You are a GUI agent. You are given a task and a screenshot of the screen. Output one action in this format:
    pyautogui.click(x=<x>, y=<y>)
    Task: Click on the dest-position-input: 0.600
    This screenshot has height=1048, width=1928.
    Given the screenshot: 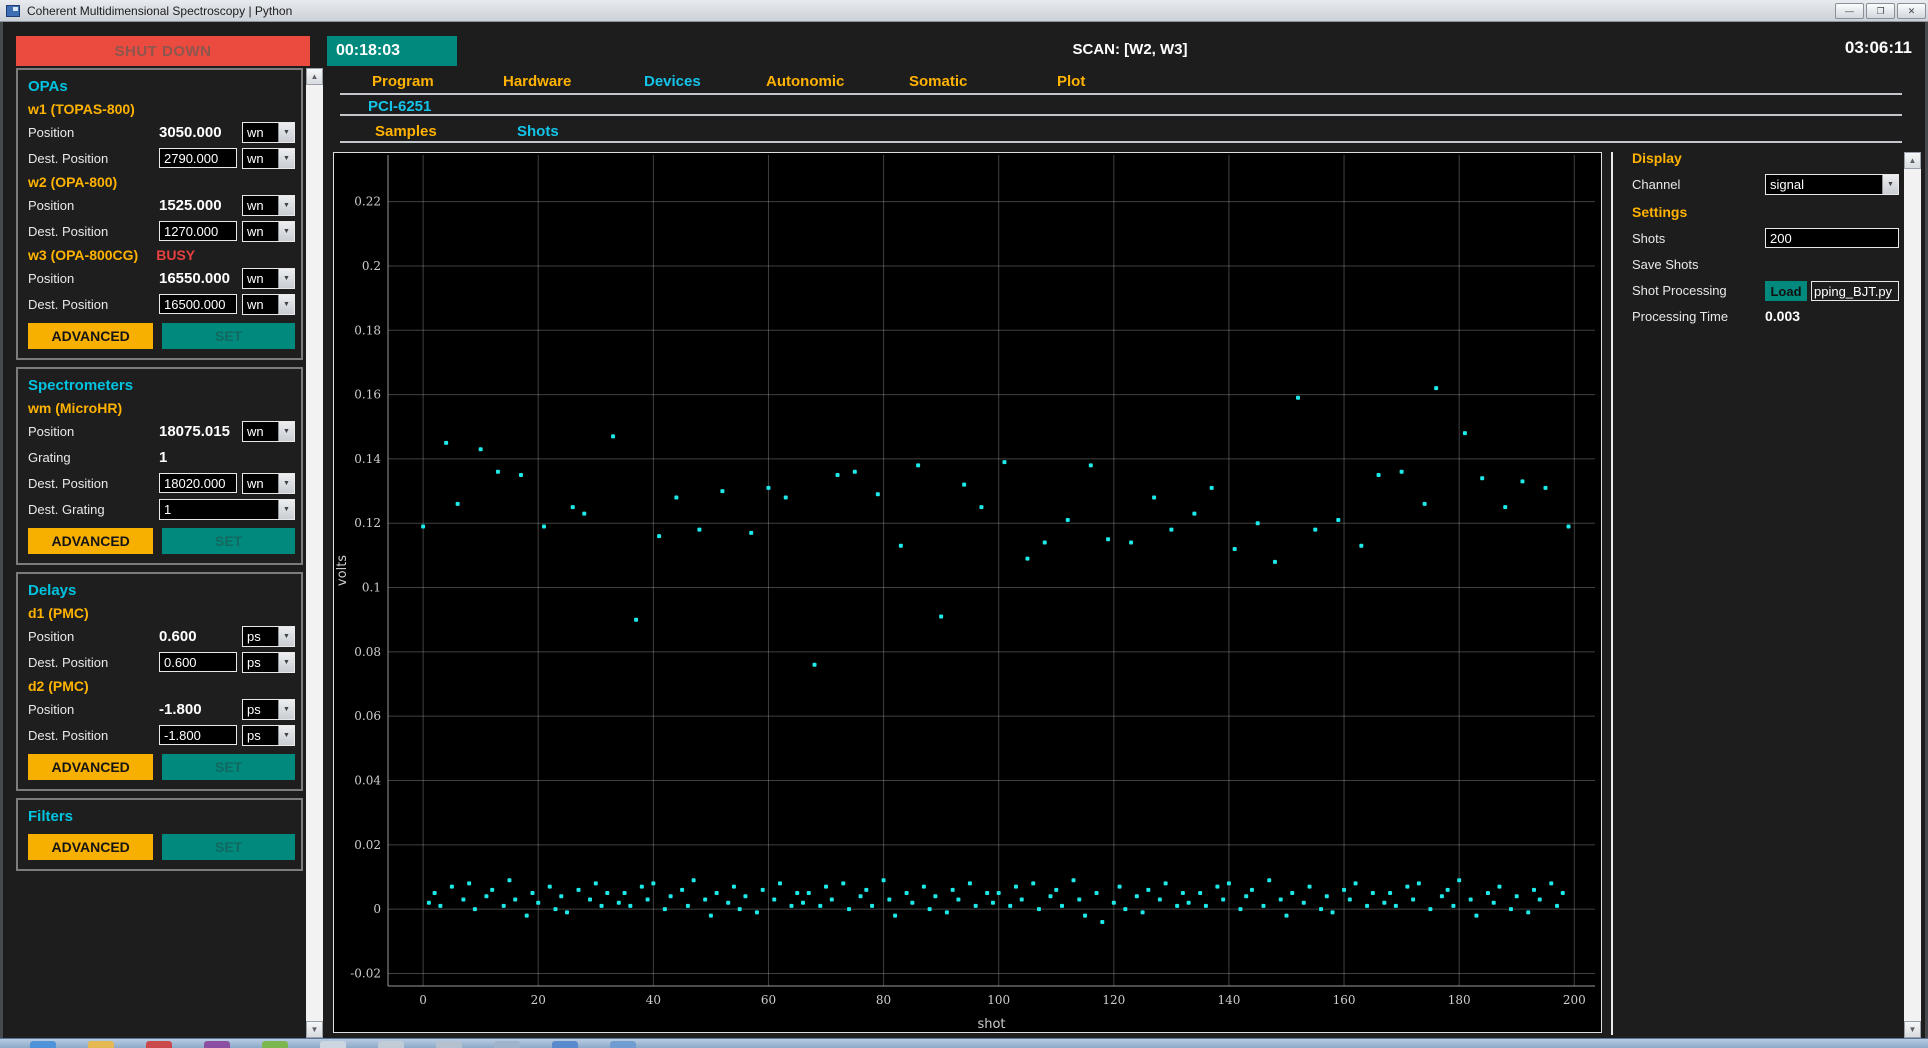 What is the action you would take?
    pyautogui.click(x=198, y=662)
    